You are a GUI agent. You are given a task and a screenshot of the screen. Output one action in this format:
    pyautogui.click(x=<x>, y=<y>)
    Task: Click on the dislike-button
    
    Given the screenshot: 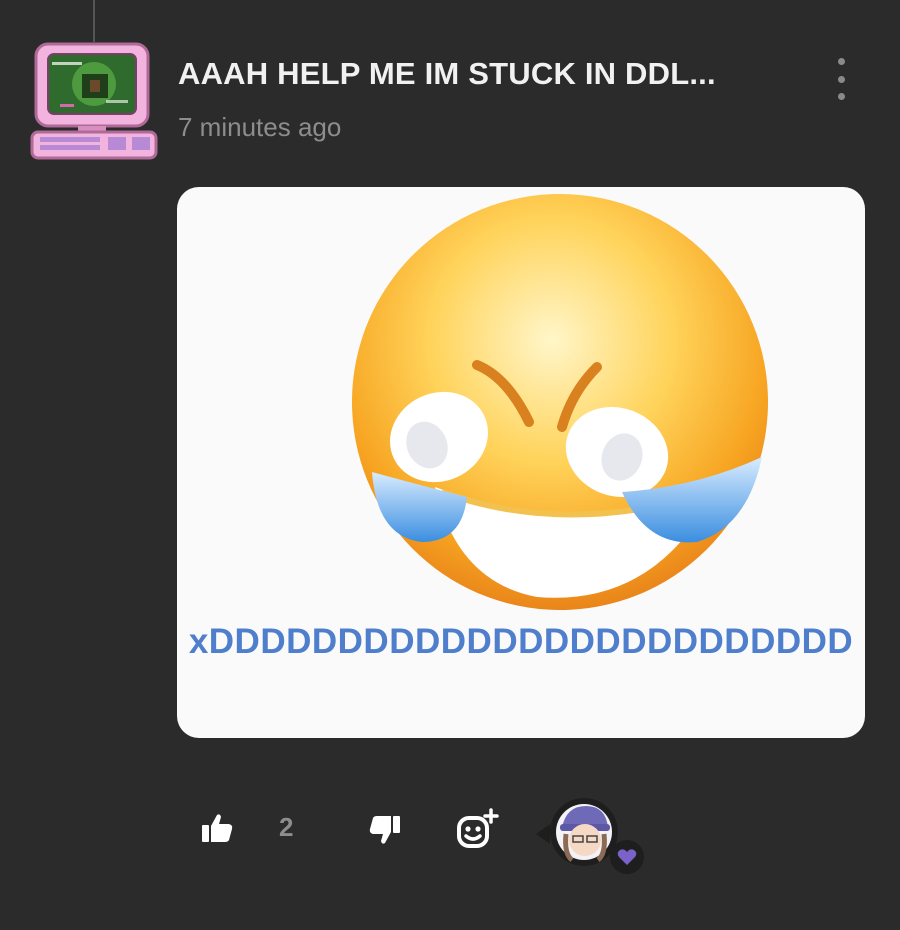 What is the action you would take?
    pyautogui.click(x=385, y=832)
    